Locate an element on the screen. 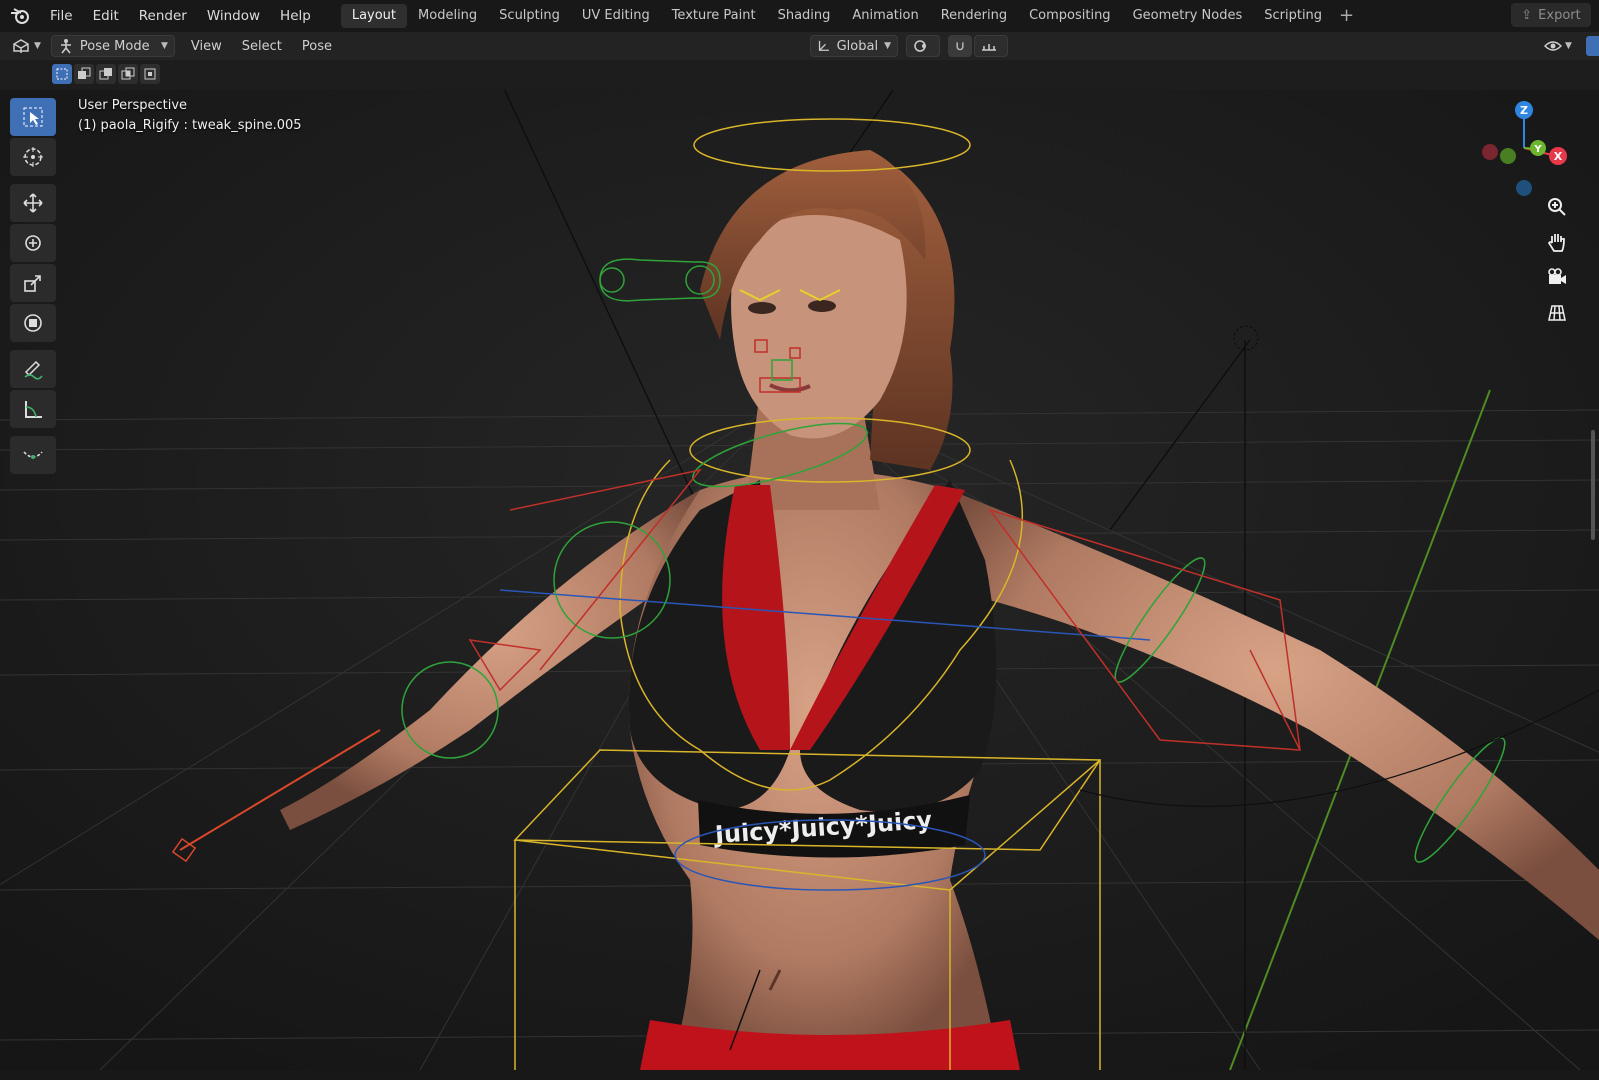  header-menu-pose: Pose is located at coordinates (317, 46).